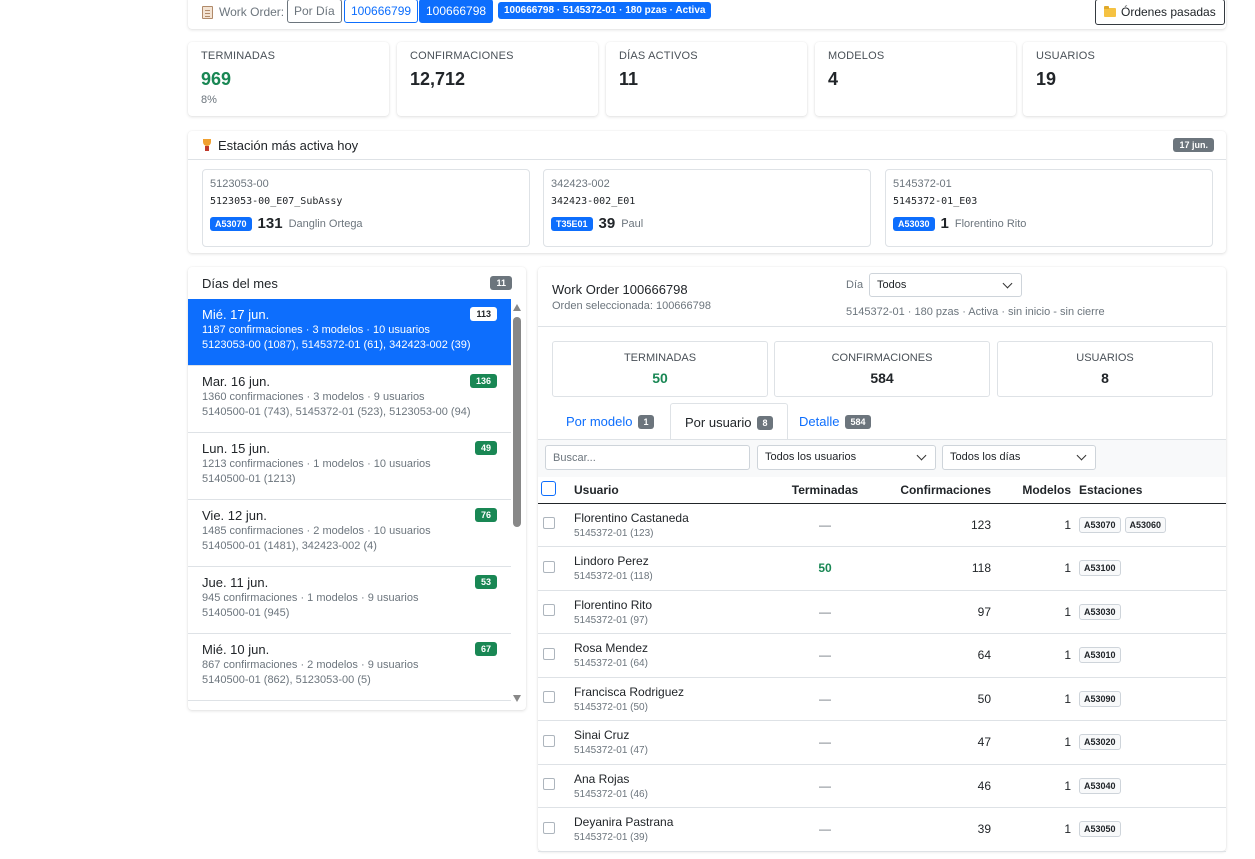 This screenshot has height=859, width=1255. Describe the element at coordinates (314, 11) in the screenshot. I see `por-dia-button: Por Día` at that location.